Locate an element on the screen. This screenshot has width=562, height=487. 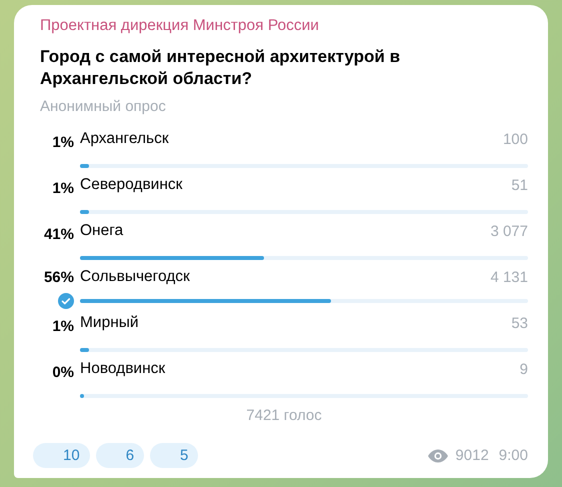
option-label: Онега is located at coordinates (102, 231).